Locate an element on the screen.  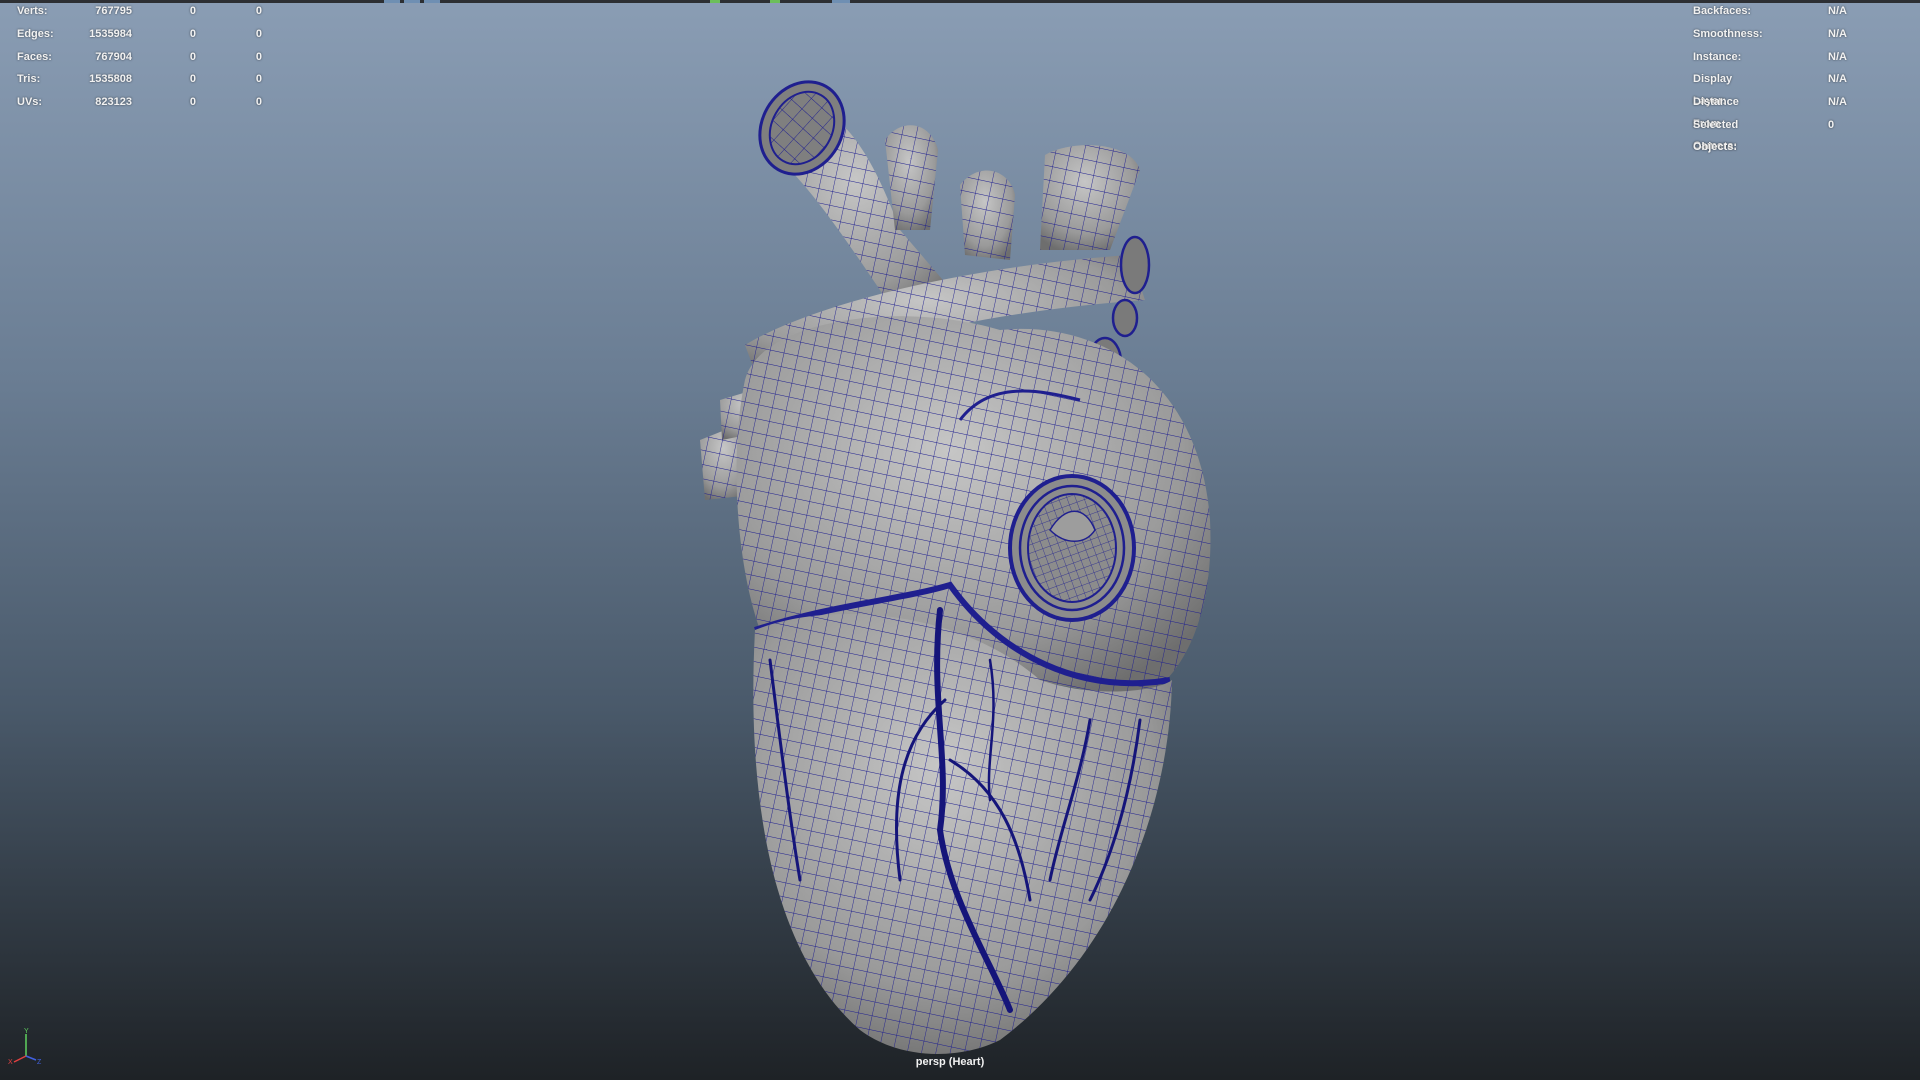
stat-label: Tris: is located at coordinates (29, 79).